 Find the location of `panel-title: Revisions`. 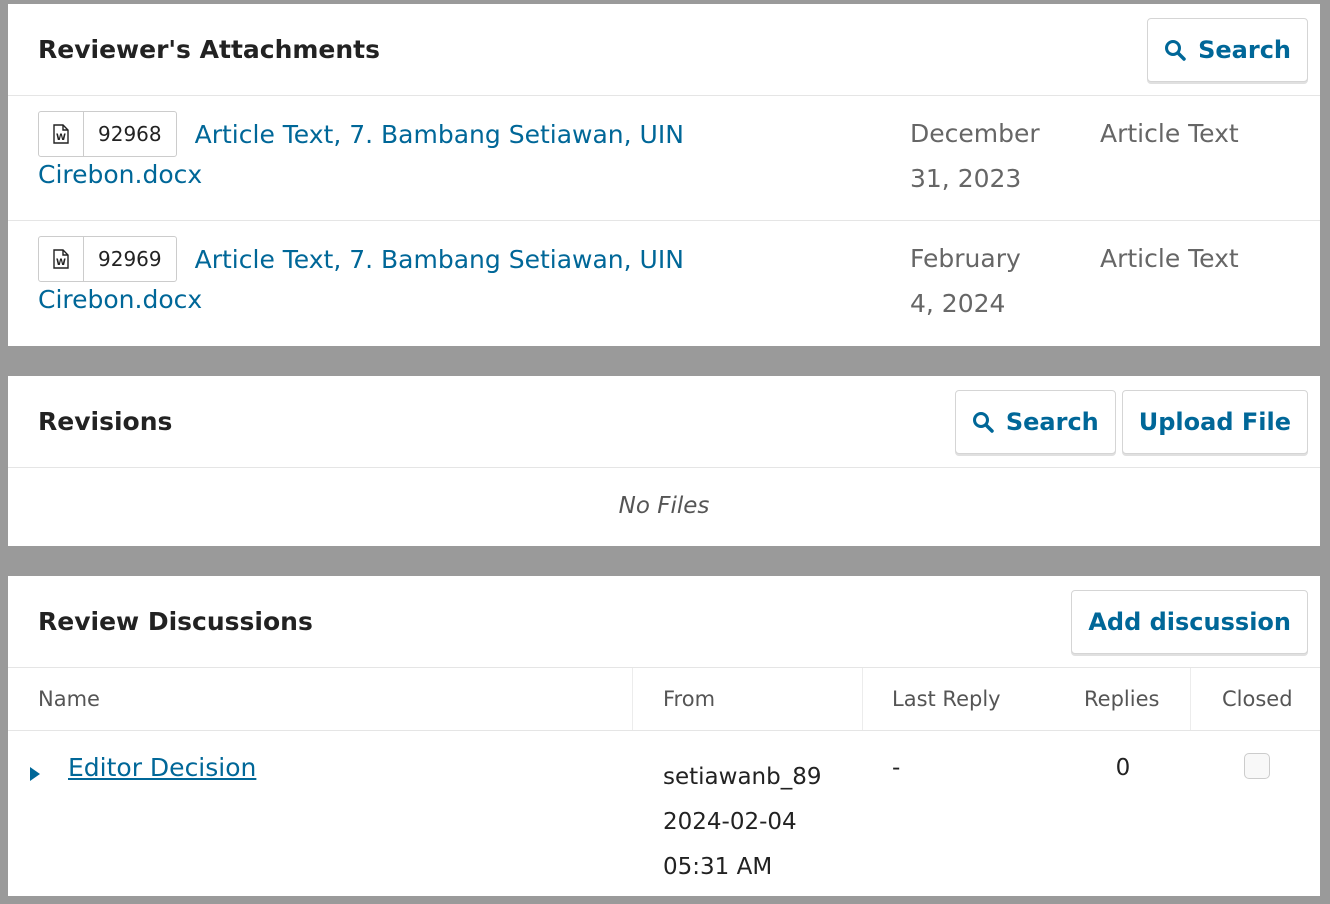

panel-title: Revisions is located at coordinates (105, 421).